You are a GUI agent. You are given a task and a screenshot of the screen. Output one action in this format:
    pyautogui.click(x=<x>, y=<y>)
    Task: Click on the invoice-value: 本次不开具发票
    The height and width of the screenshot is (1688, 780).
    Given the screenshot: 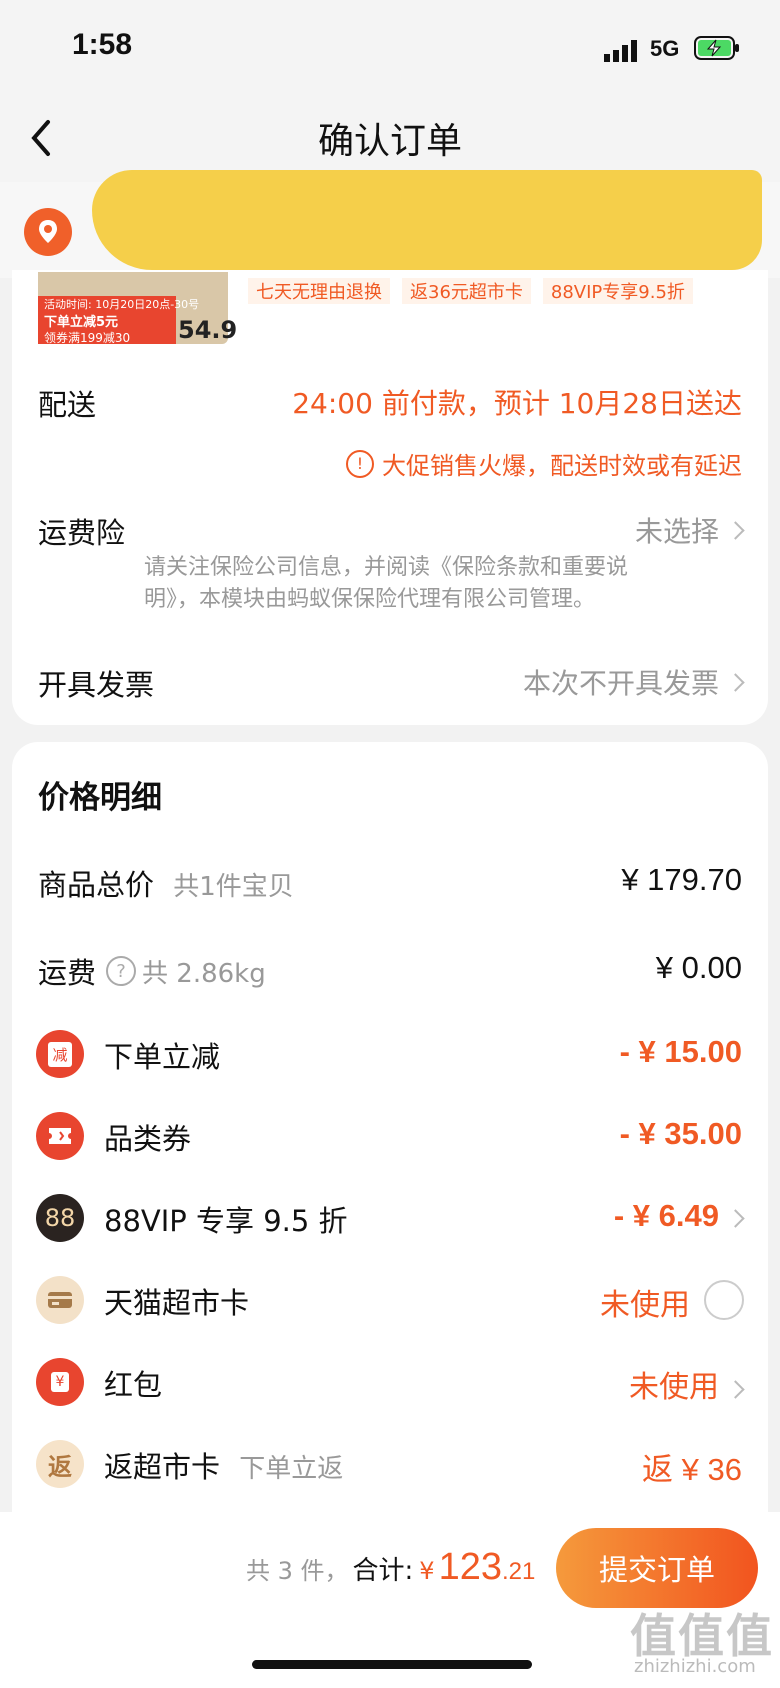 What is the action you would take?
    pyautogui.click(x=620, y=683)
    